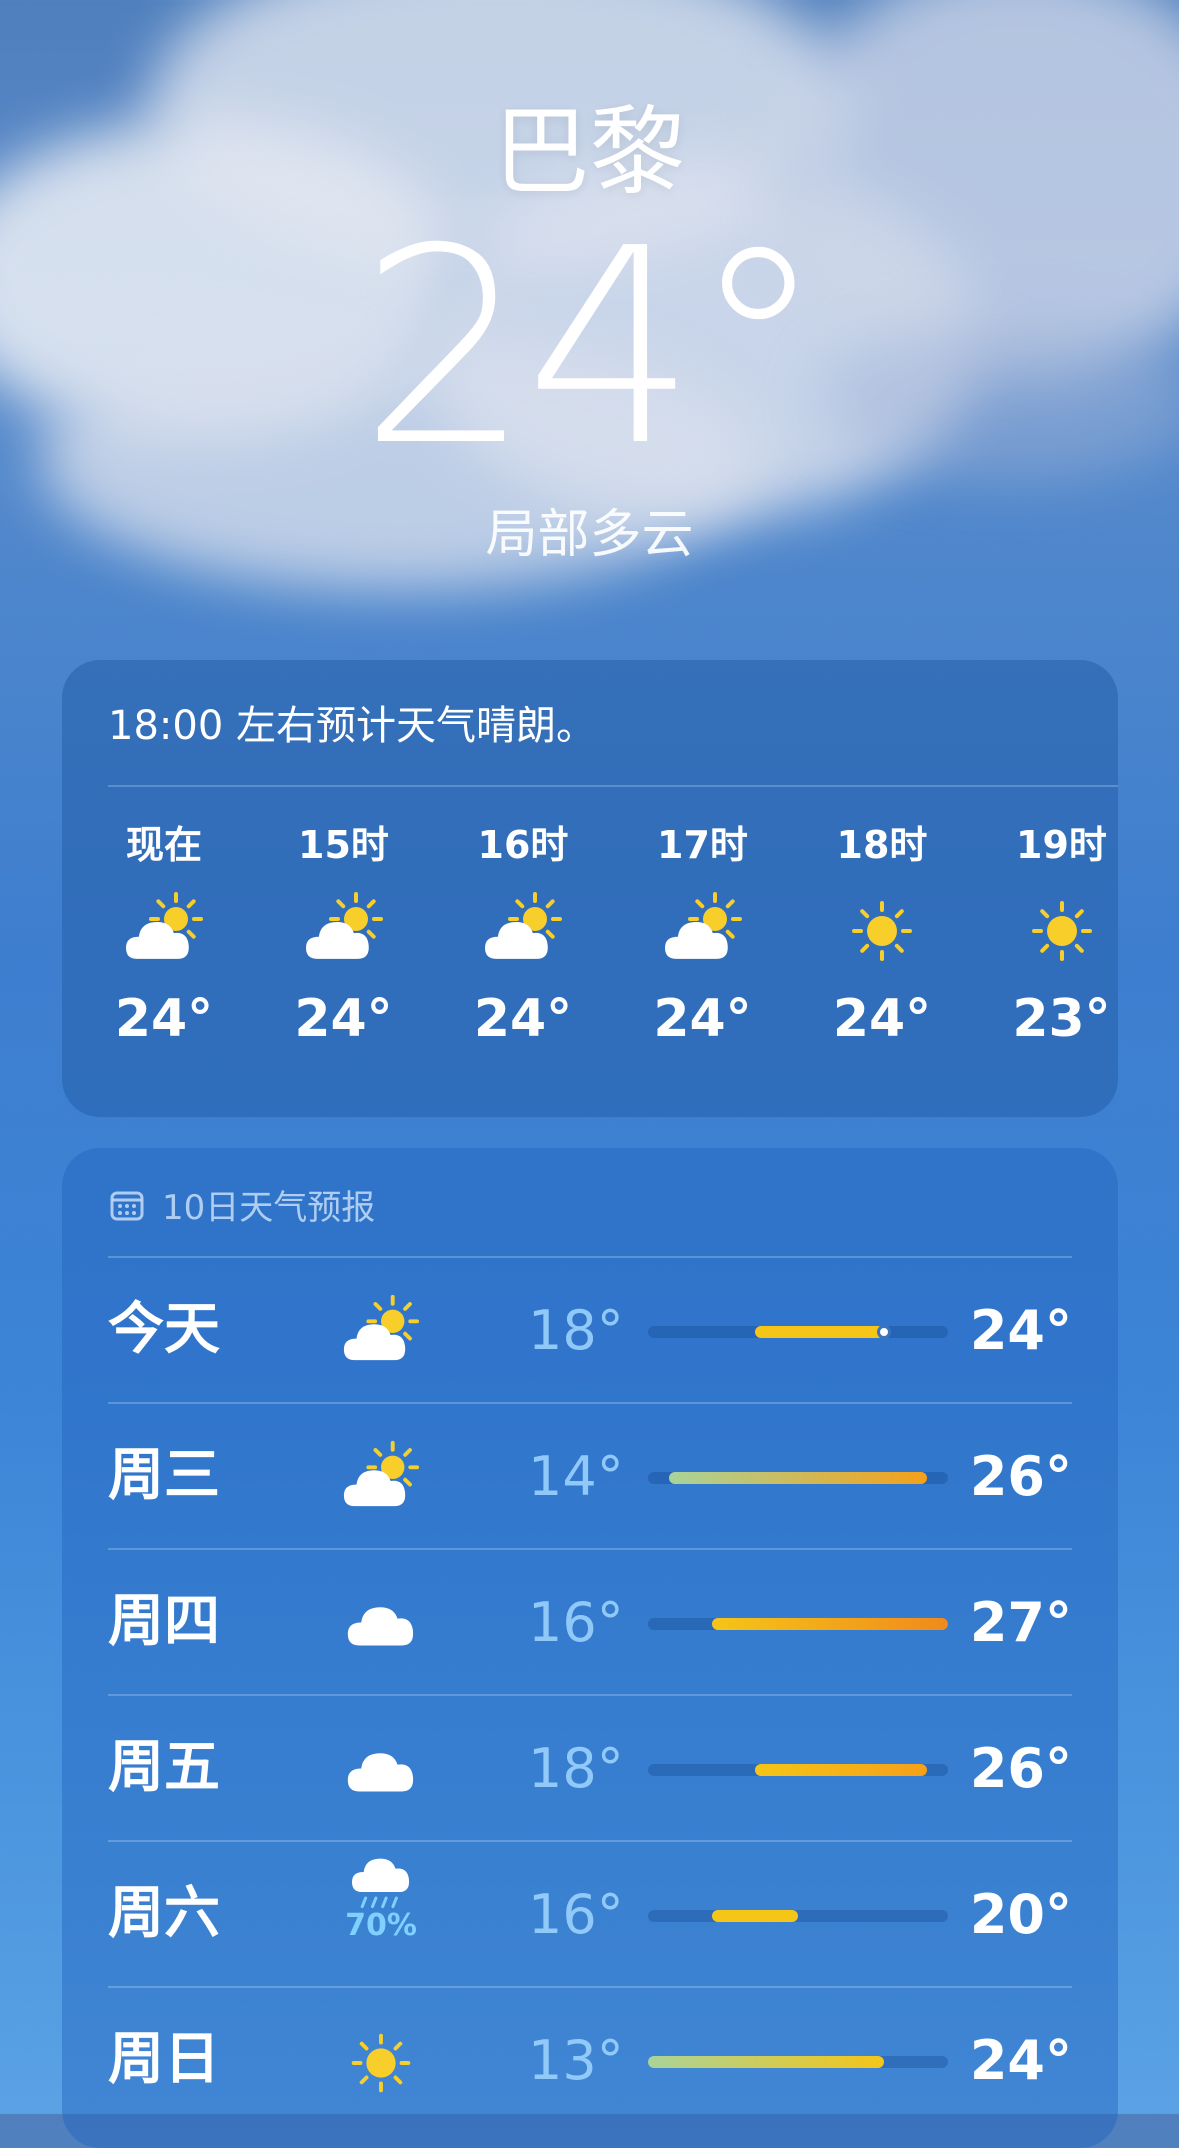 The width and height of the screenshot is (1179, 2148). I want to click on day-row: 周日 13° 24°, so click(590, 2059).